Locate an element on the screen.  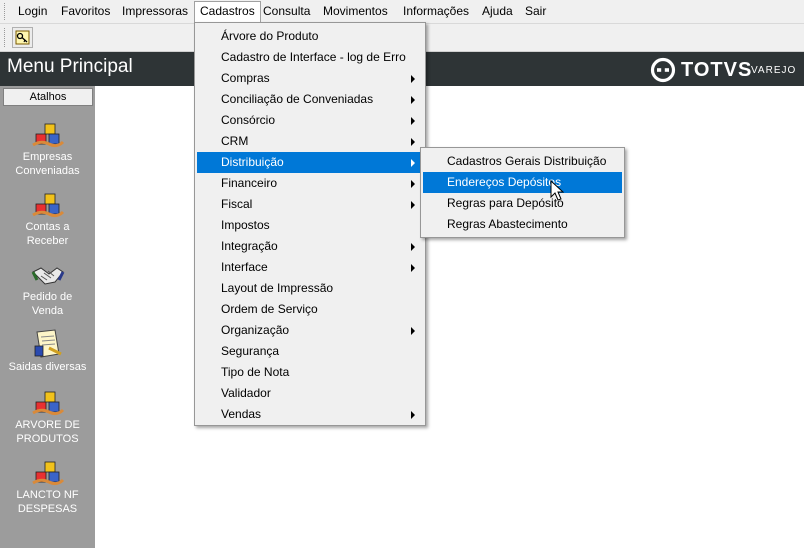
shortcut-label: Contas a is located at coordinates (47, 227).